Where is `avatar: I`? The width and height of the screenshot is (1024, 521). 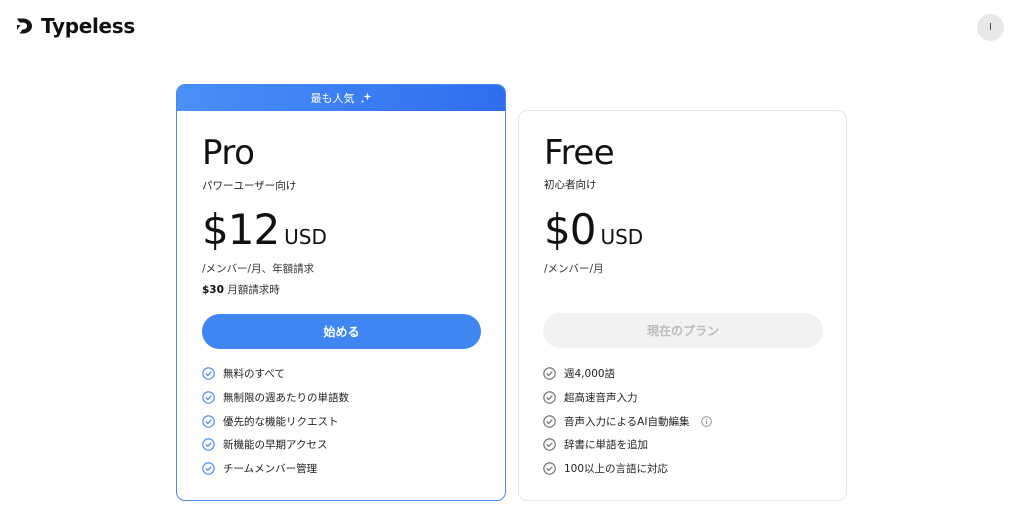
avatar: I is located at coordinates (990, 27).